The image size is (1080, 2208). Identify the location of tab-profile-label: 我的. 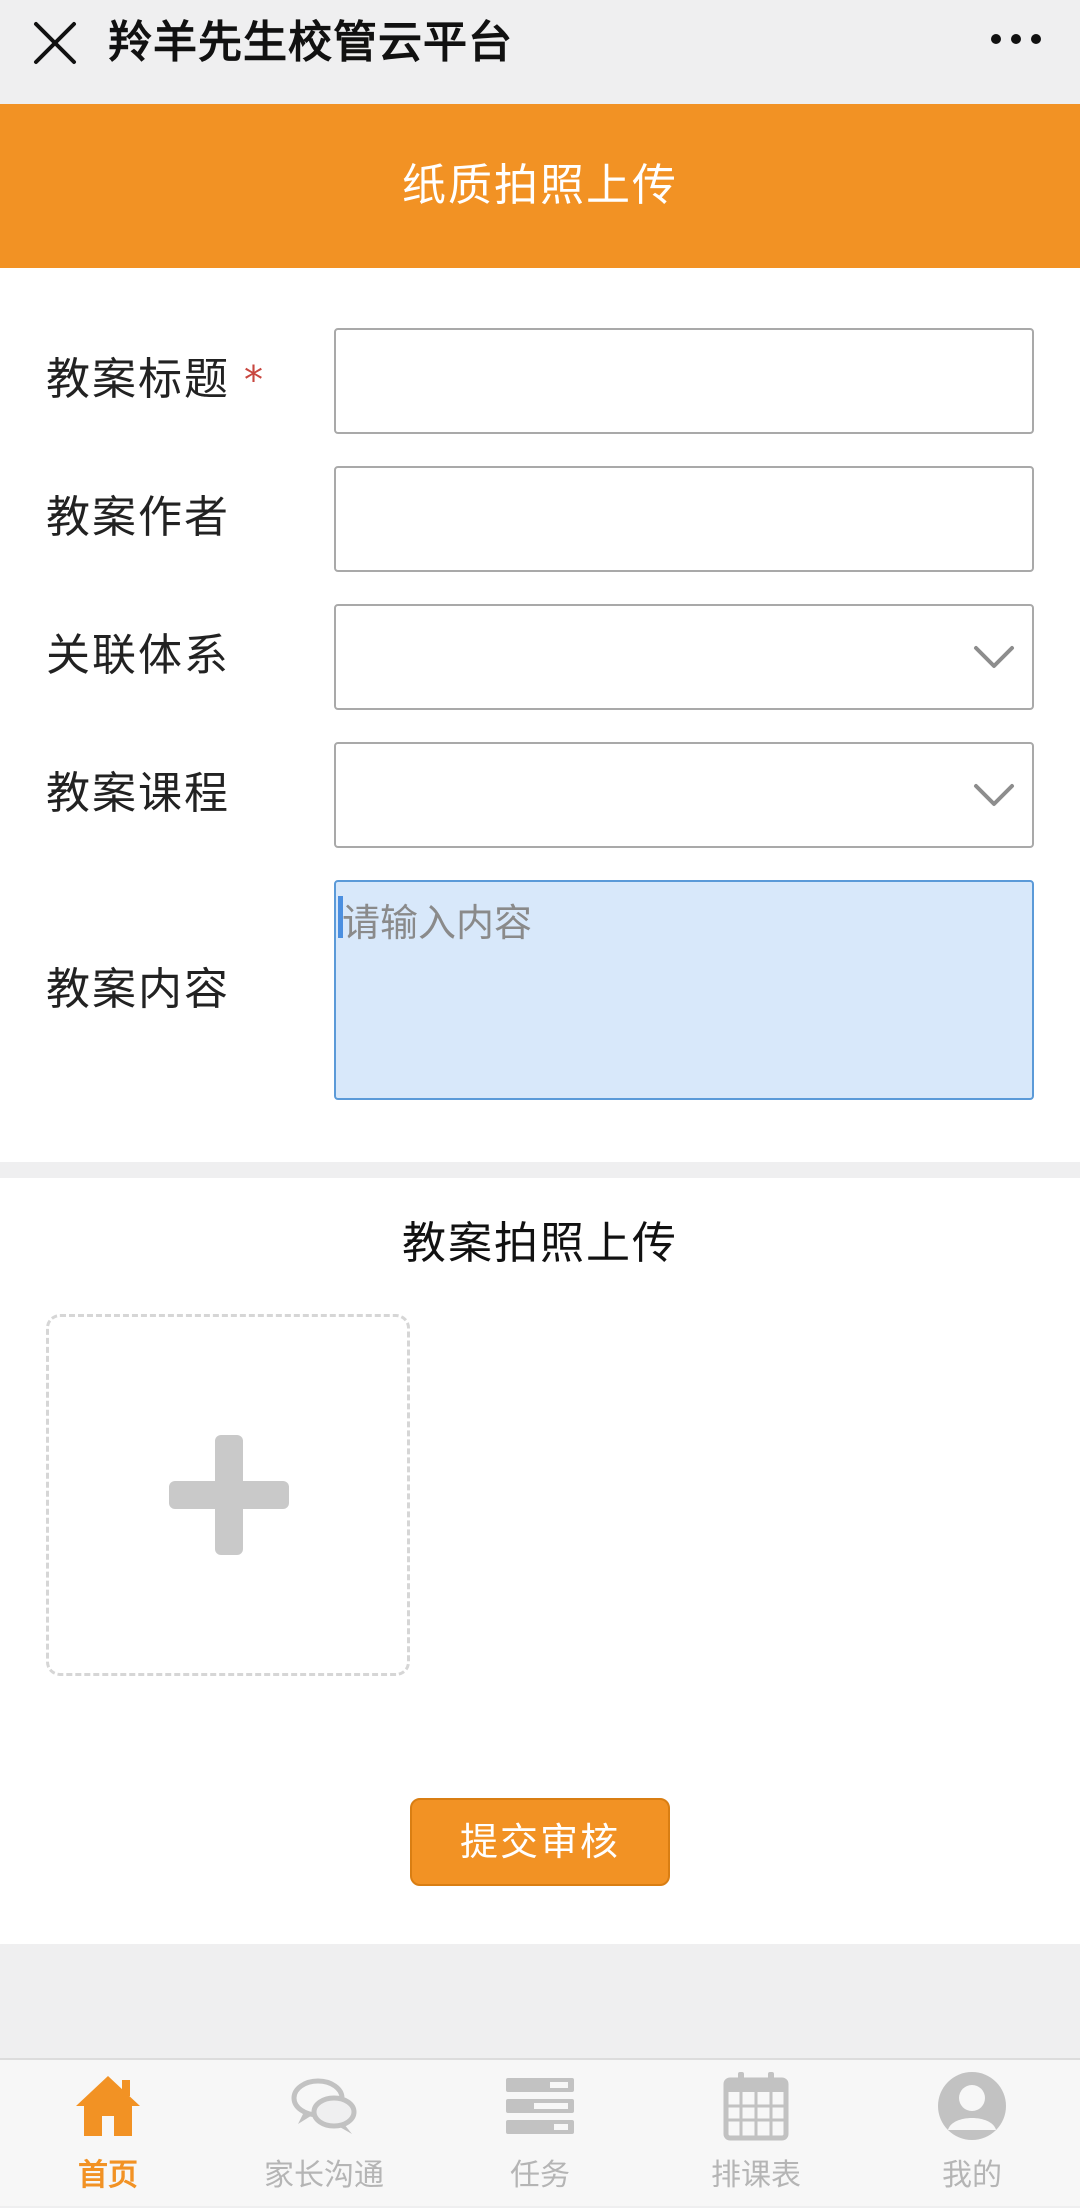
(972, 2175).